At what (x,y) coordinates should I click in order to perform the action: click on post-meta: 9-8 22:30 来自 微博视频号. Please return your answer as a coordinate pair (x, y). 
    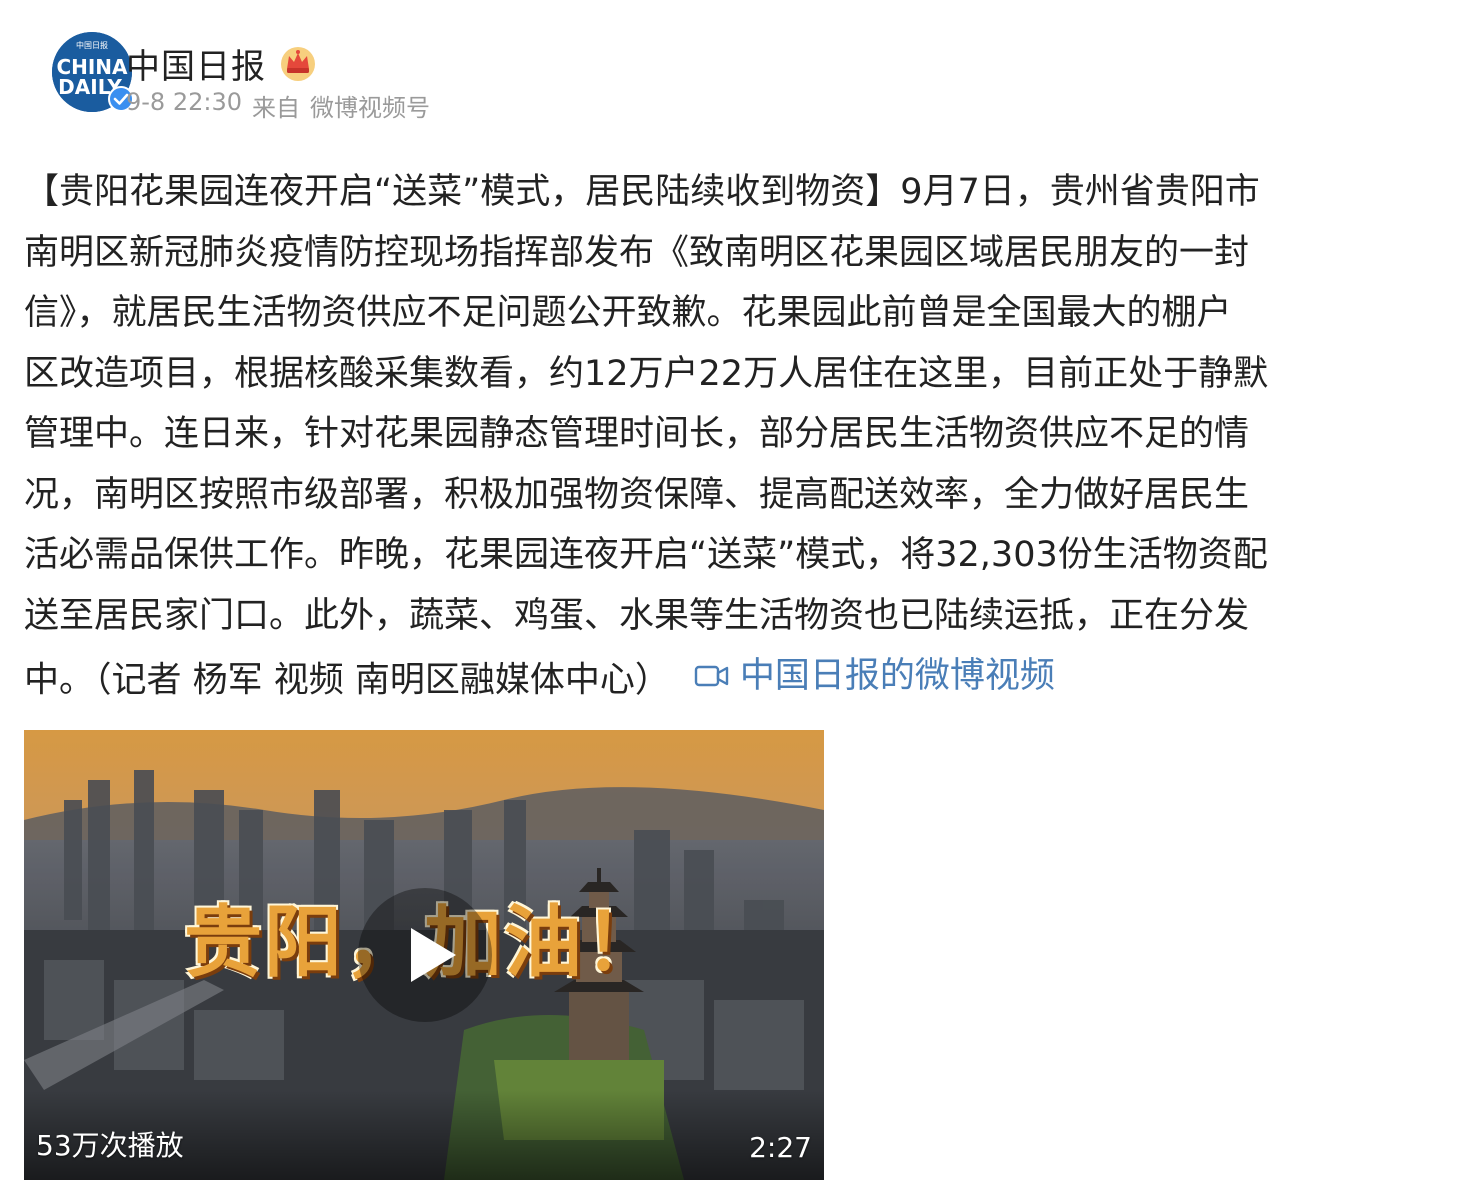
    Looking at the image, I should click on (278, 105).